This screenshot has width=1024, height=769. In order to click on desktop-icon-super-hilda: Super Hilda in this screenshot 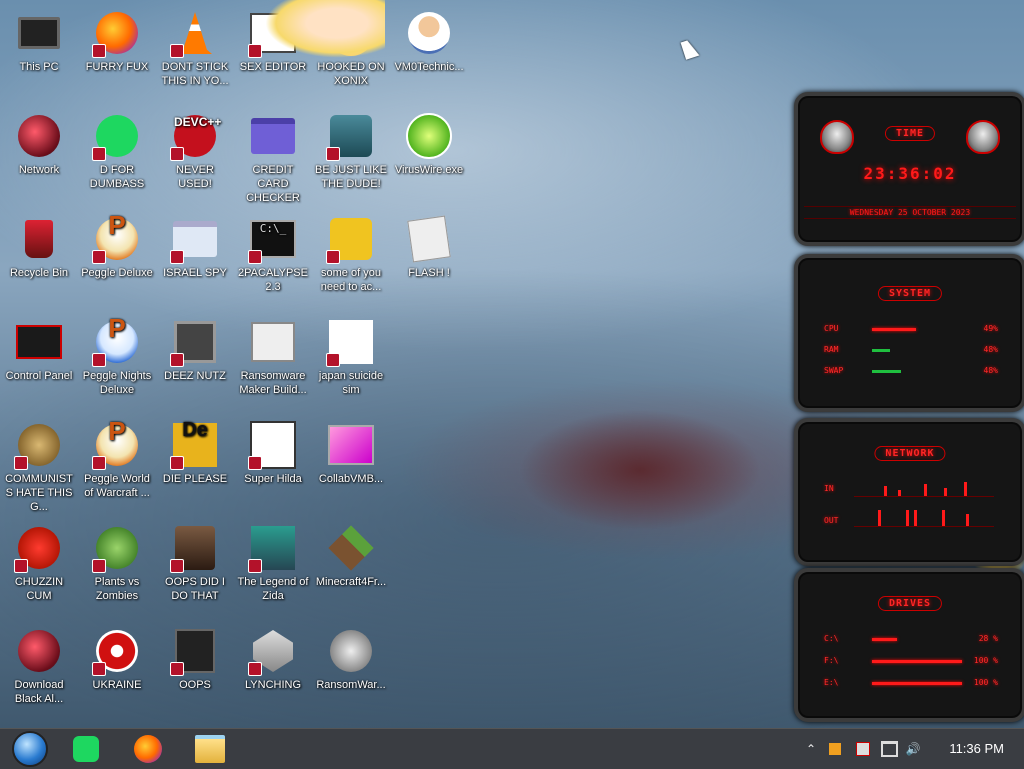, I will do `click(273, 466)`.